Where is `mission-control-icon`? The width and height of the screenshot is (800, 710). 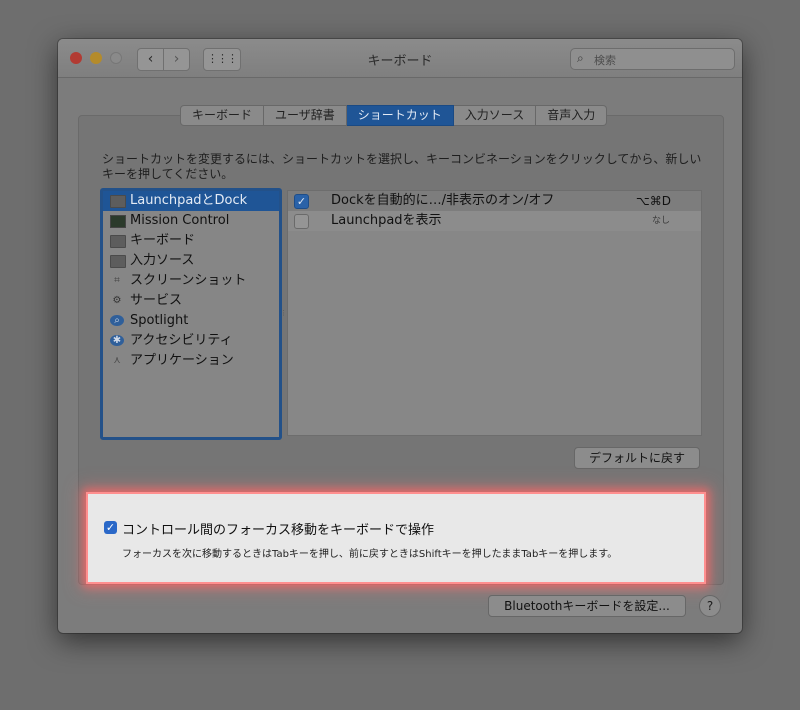 mission-control-icon is located at coordinates (118, 221).